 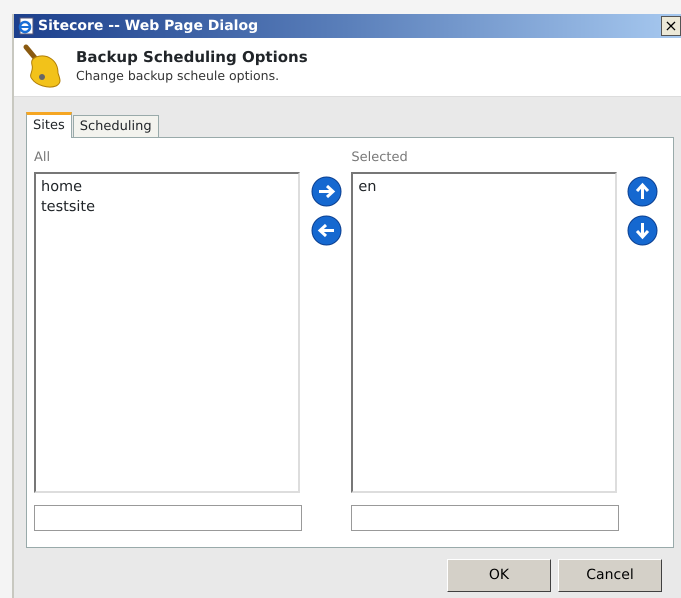 What do you see at coordinates (61, 187) in the screenshot?
I see `list-item: home` at bounding box center [61, 187].